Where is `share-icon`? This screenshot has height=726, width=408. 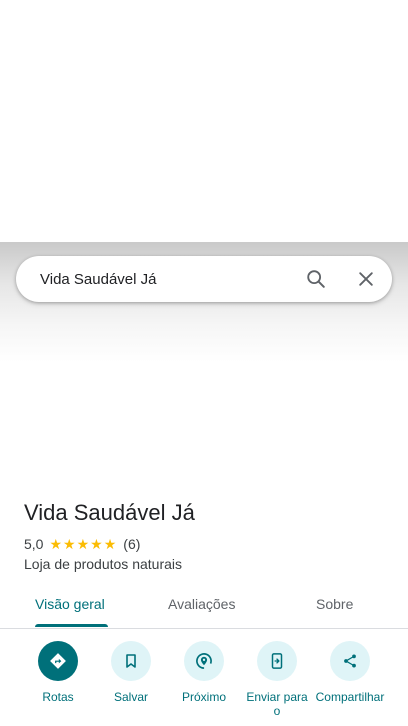 share-icon is located at coordinates (350, 661).